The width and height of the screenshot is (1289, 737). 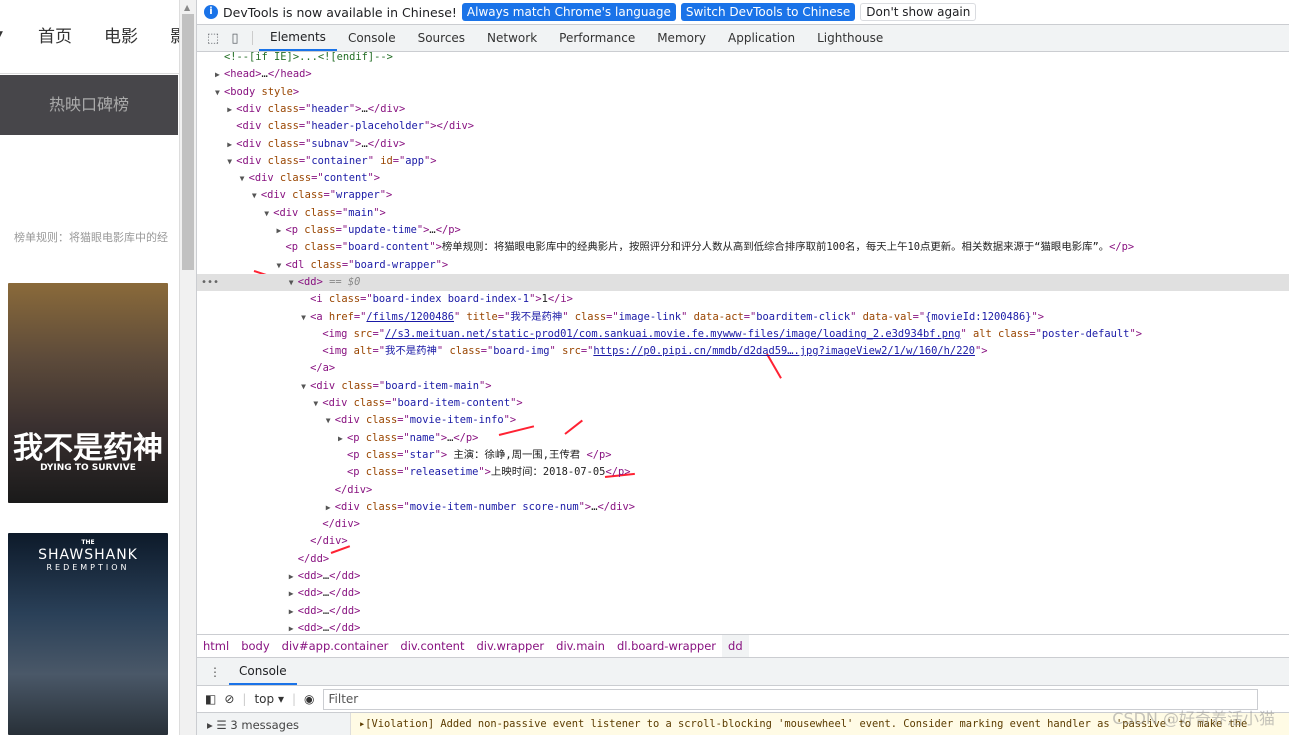 I want to click on breadcrumb-item: dd, so click(x=735, y=646).